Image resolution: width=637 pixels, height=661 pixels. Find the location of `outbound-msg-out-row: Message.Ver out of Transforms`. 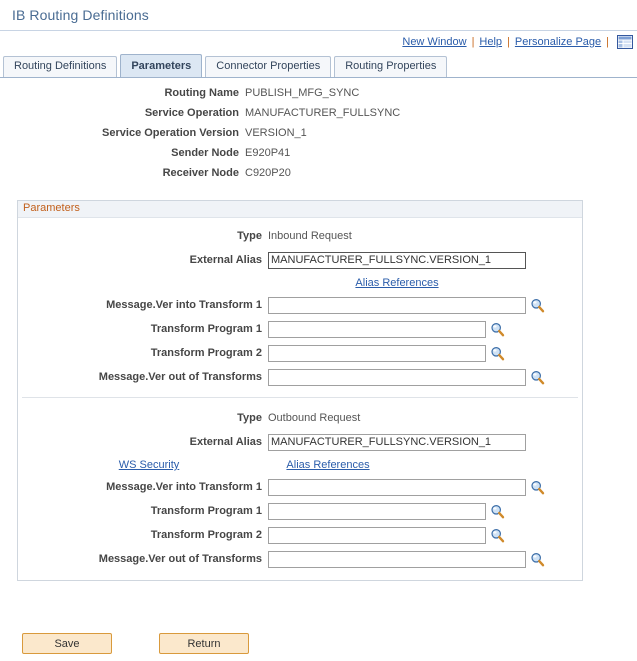

outbound-msg-out-row: Message.Ver out of Transforms is located at coordinates (300, 559).